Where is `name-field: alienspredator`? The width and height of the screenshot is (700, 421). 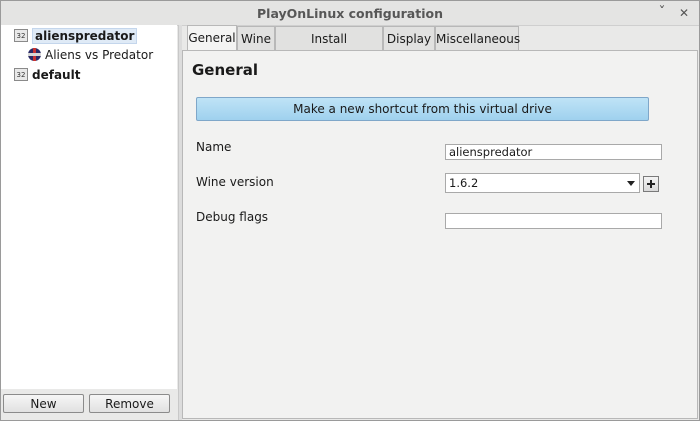
name-field: alienspredator is located at coordinates (553, 152).